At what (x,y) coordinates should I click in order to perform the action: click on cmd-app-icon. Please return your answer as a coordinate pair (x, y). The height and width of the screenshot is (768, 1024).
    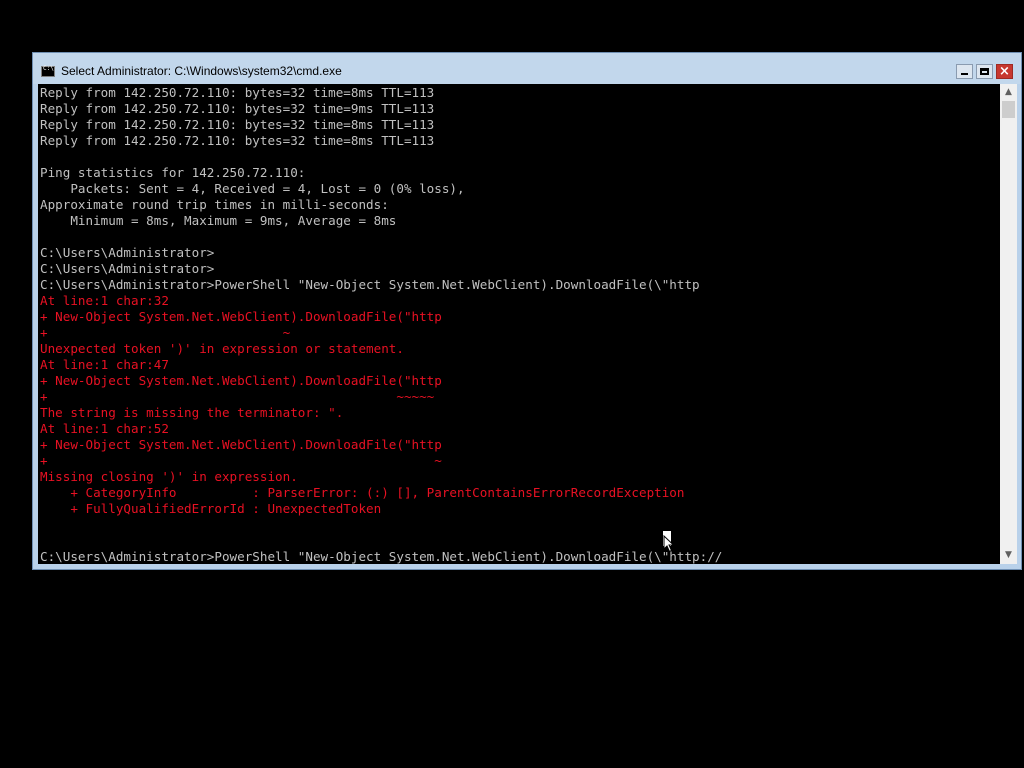
    Looking at the image, I should click on (48, 71).